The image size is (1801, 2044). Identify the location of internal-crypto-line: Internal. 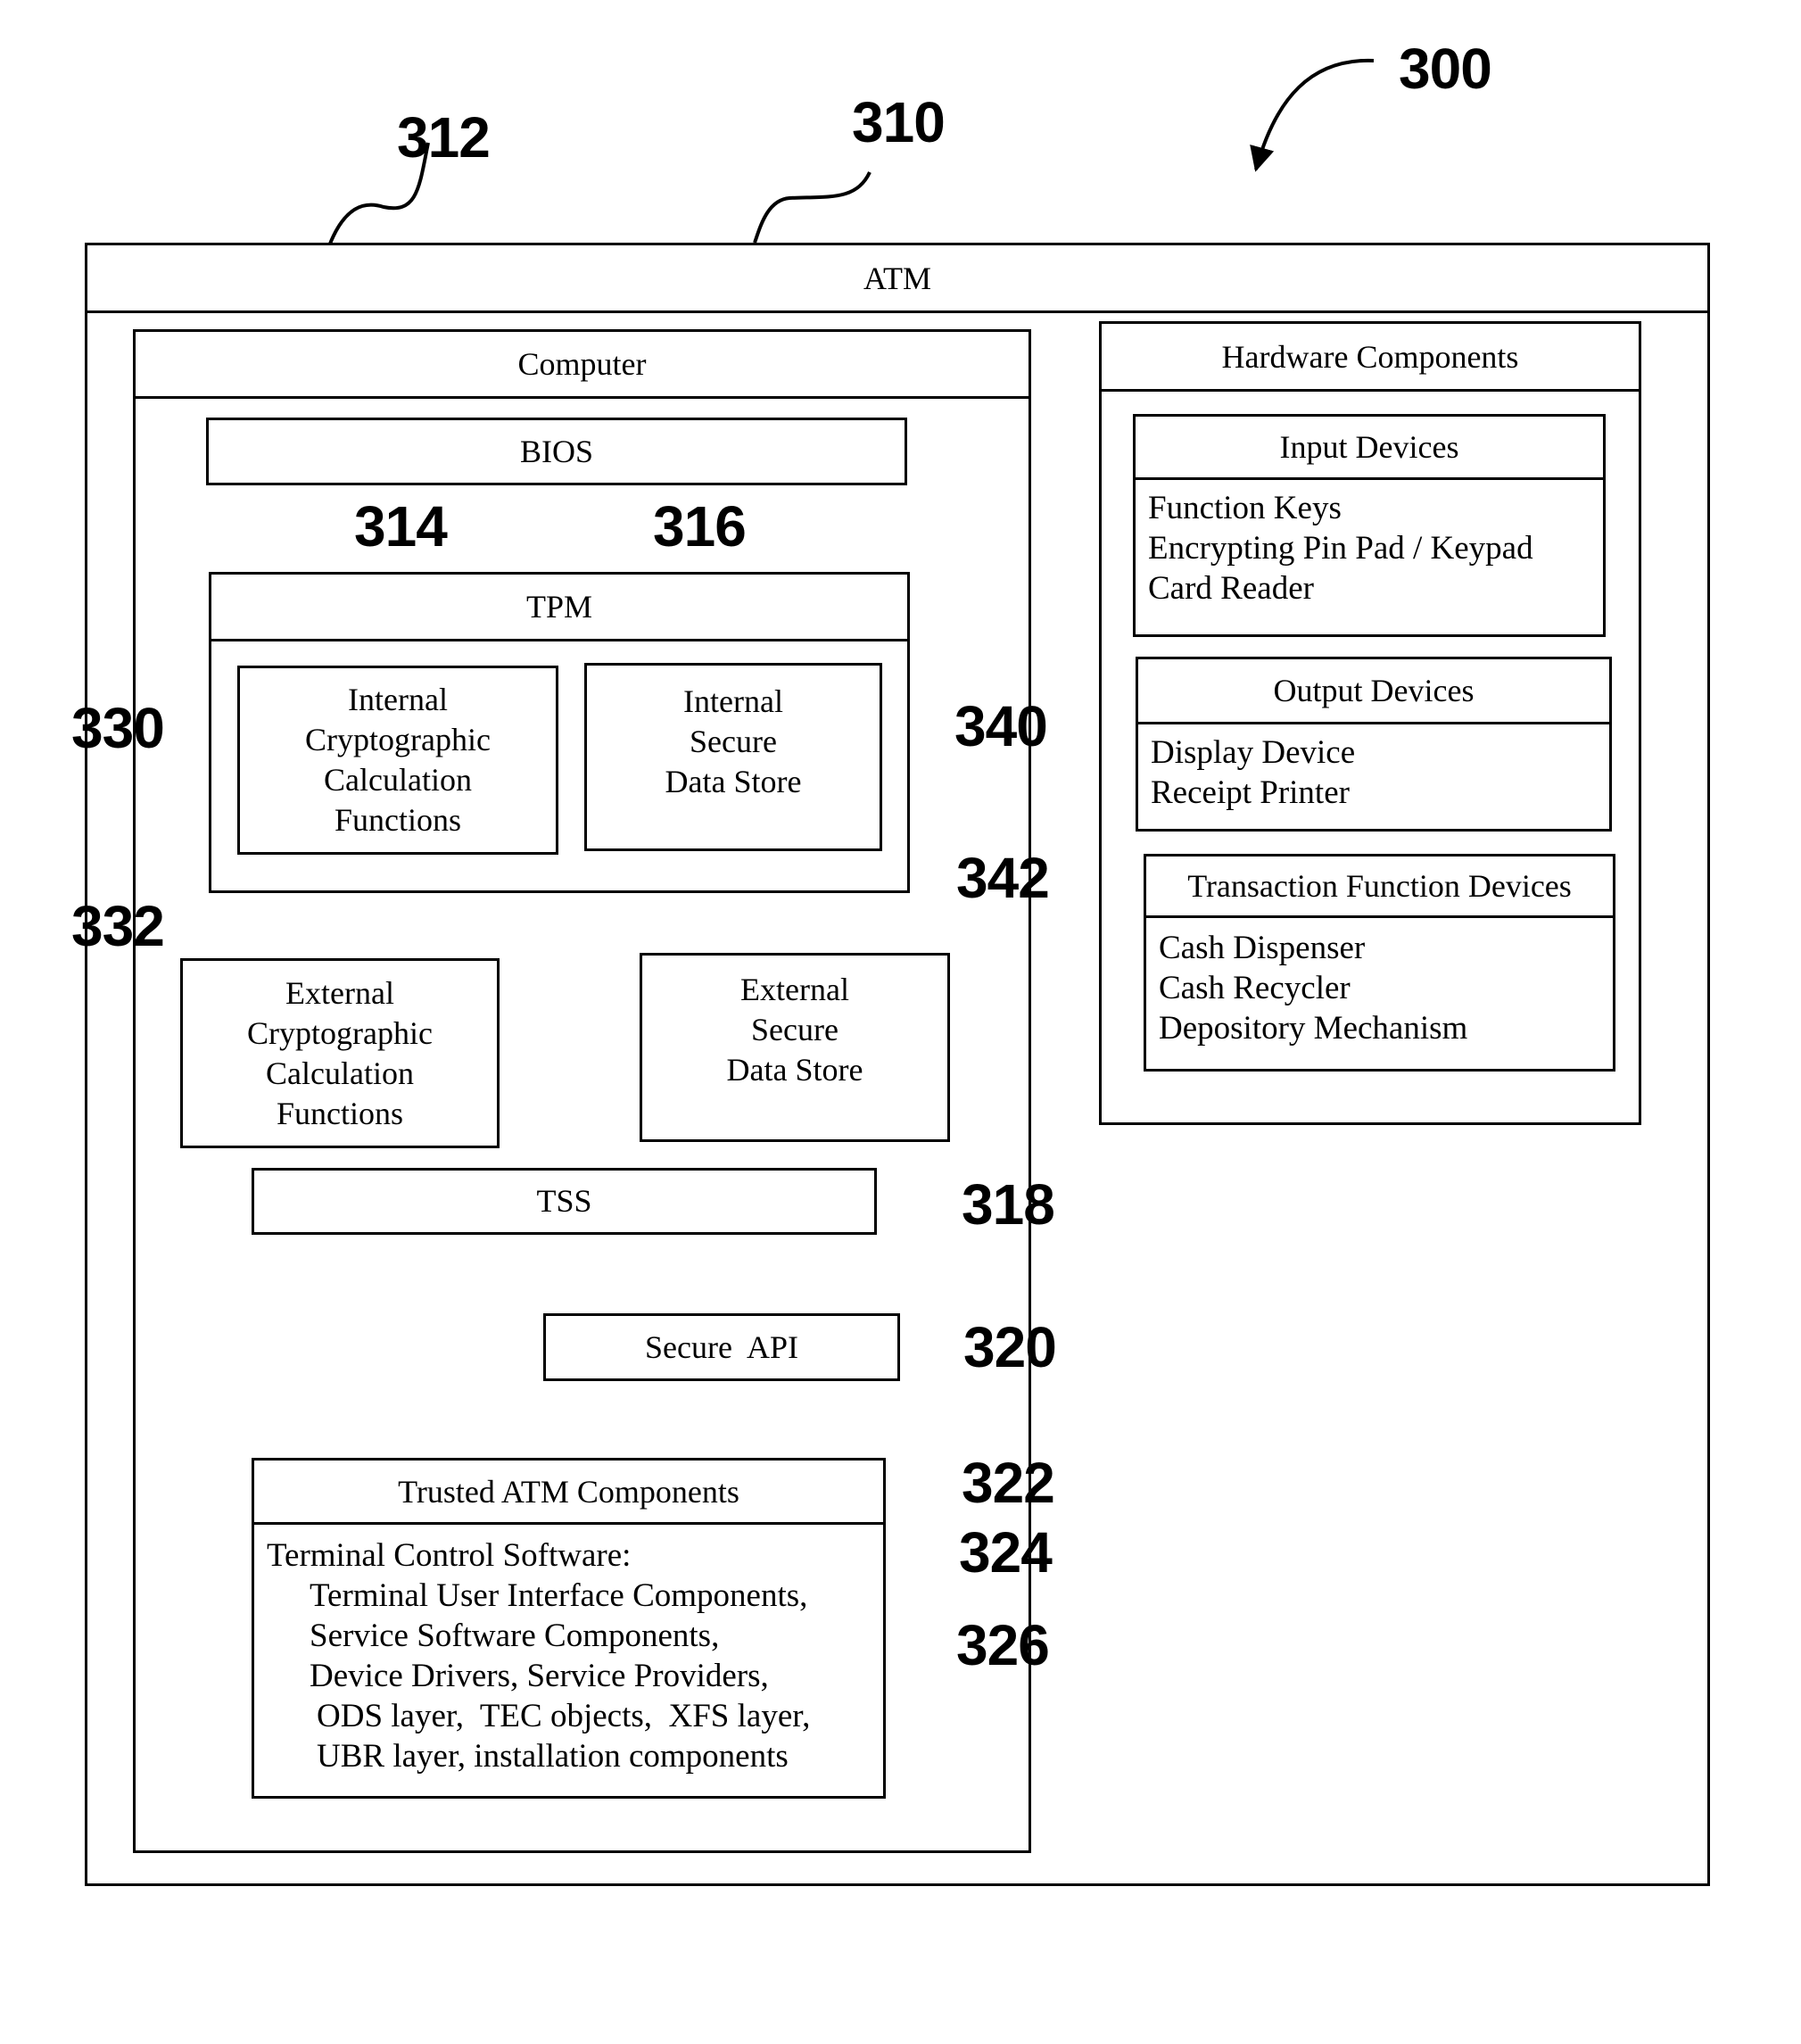
(398, 699).